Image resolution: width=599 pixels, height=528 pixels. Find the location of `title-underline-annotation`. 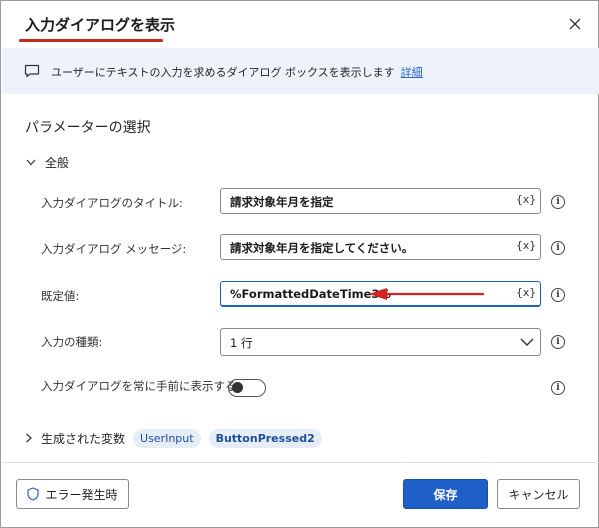

title-underline-annotation is located at coordinates (91, 40).